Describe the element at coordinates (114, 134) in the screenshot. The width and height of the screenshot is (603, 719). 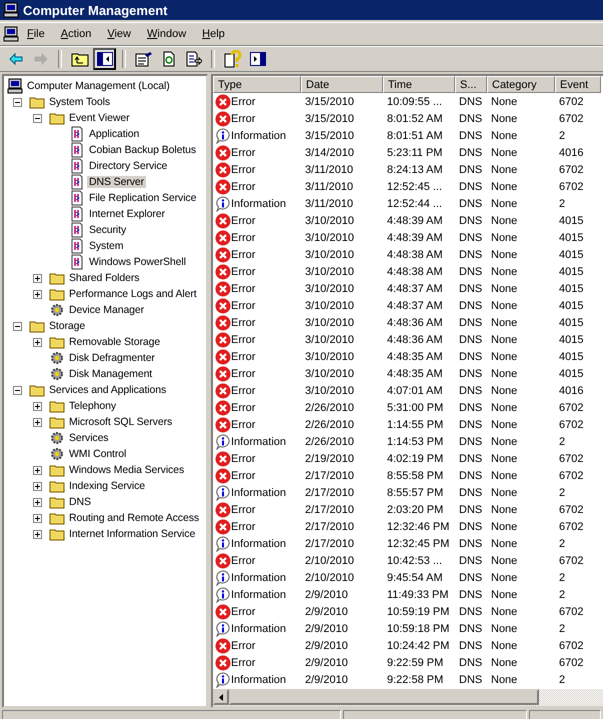
I see `tree-item: Application` at that location.